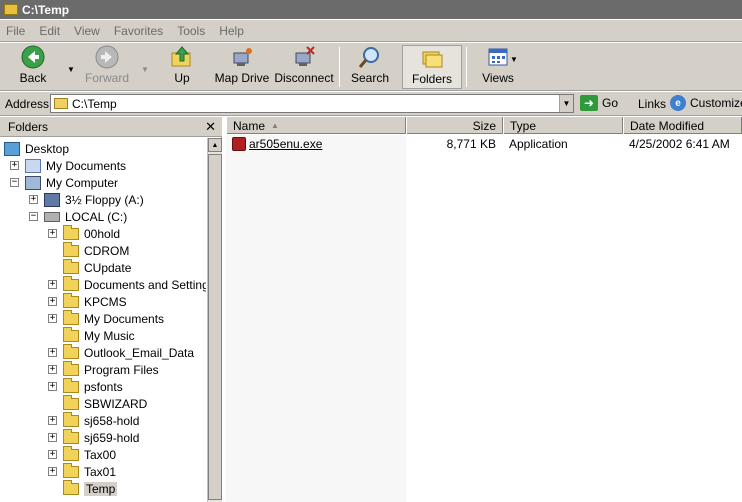 The width and height of the screenshot is (742, 502). What do you see at coordinates (563, 125) in the screenshot?
I see `column-header-type: Type` at bounding box center [563, 125].